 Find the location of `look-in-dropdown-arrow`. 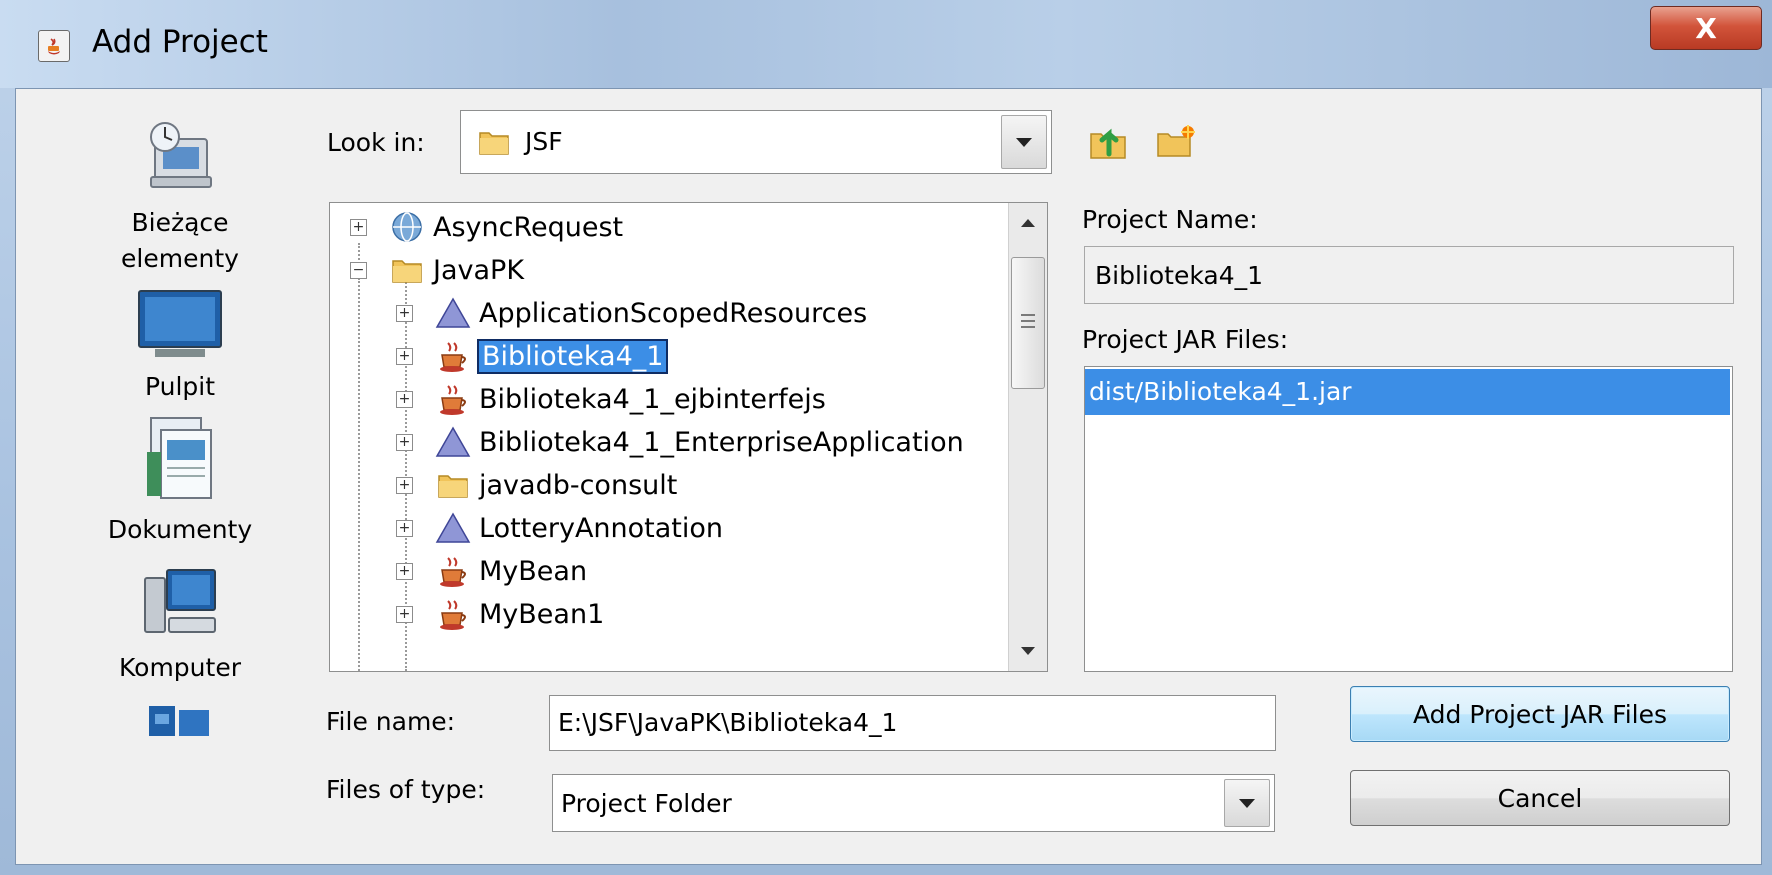

look-in-dropdown-arrow is located at coordinates (1024, 142).